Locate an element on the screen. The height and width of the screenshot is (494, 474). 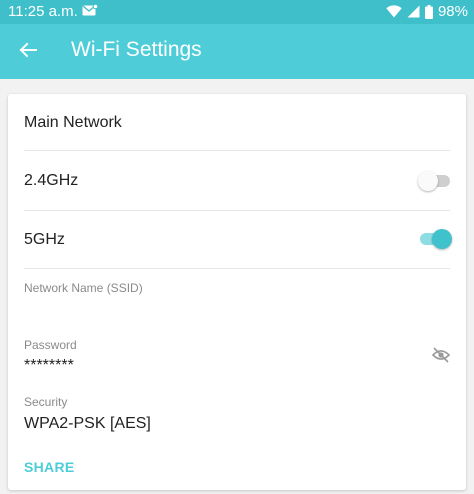
security-value: WPA2-PSK [AES] is located at coordinates (87, 423).